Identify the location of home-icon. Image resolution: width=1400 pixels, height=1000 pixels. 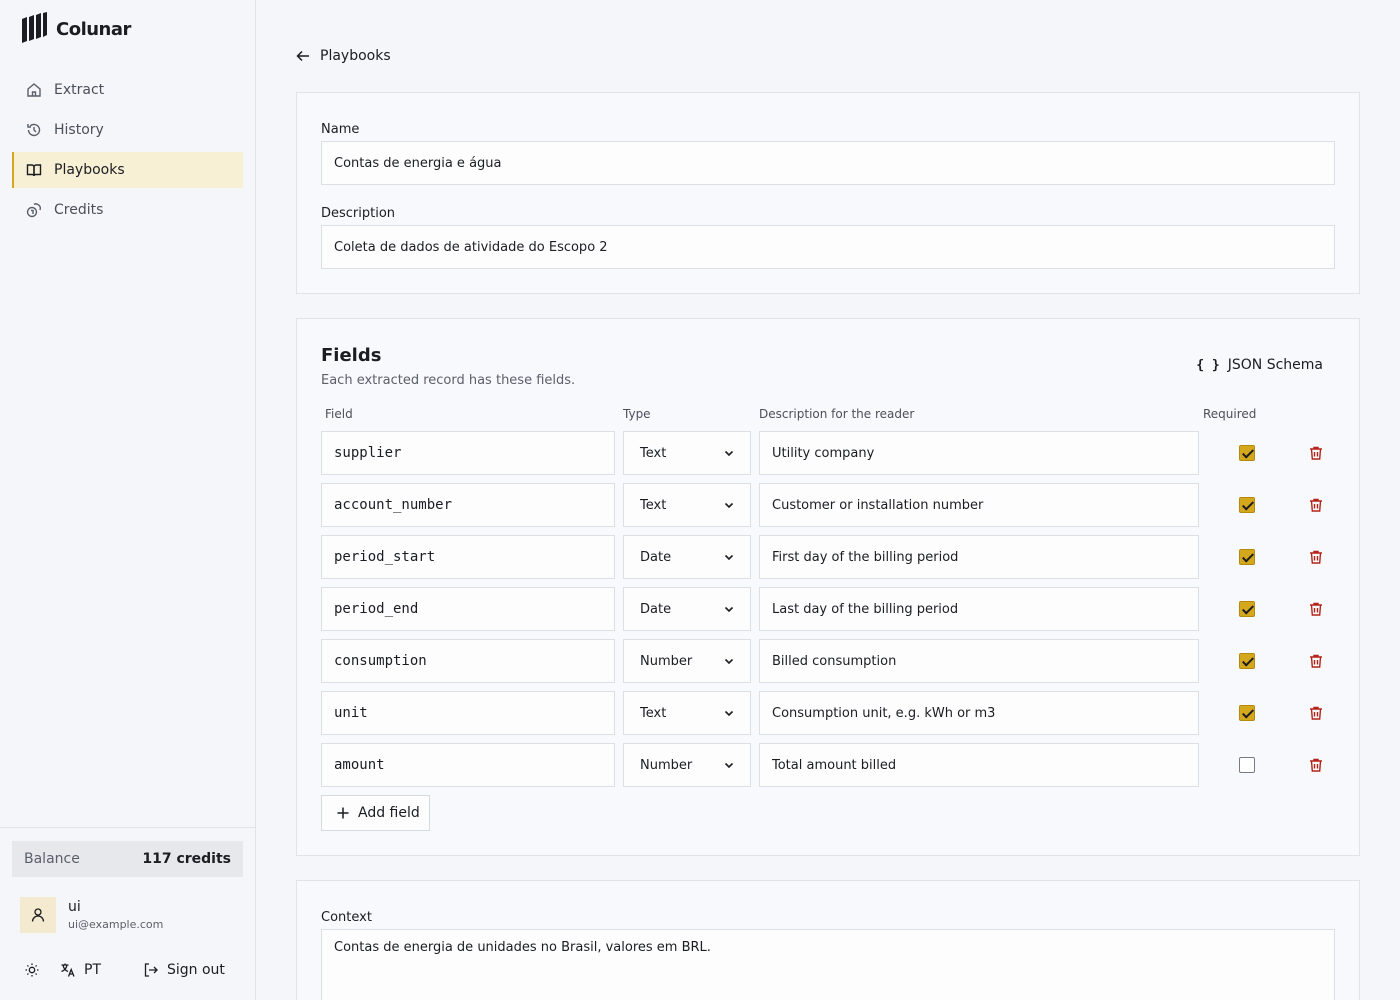
(34, 90).